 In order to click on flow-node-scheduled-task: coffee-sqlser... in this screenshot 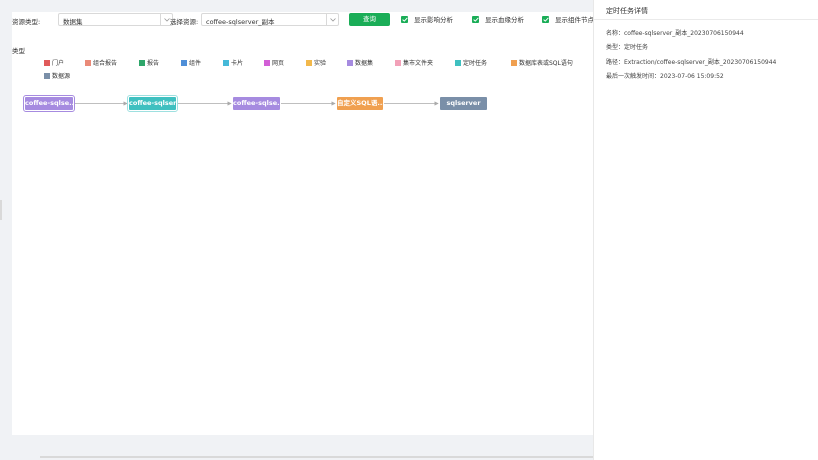, I will do `click(152, 103)`.